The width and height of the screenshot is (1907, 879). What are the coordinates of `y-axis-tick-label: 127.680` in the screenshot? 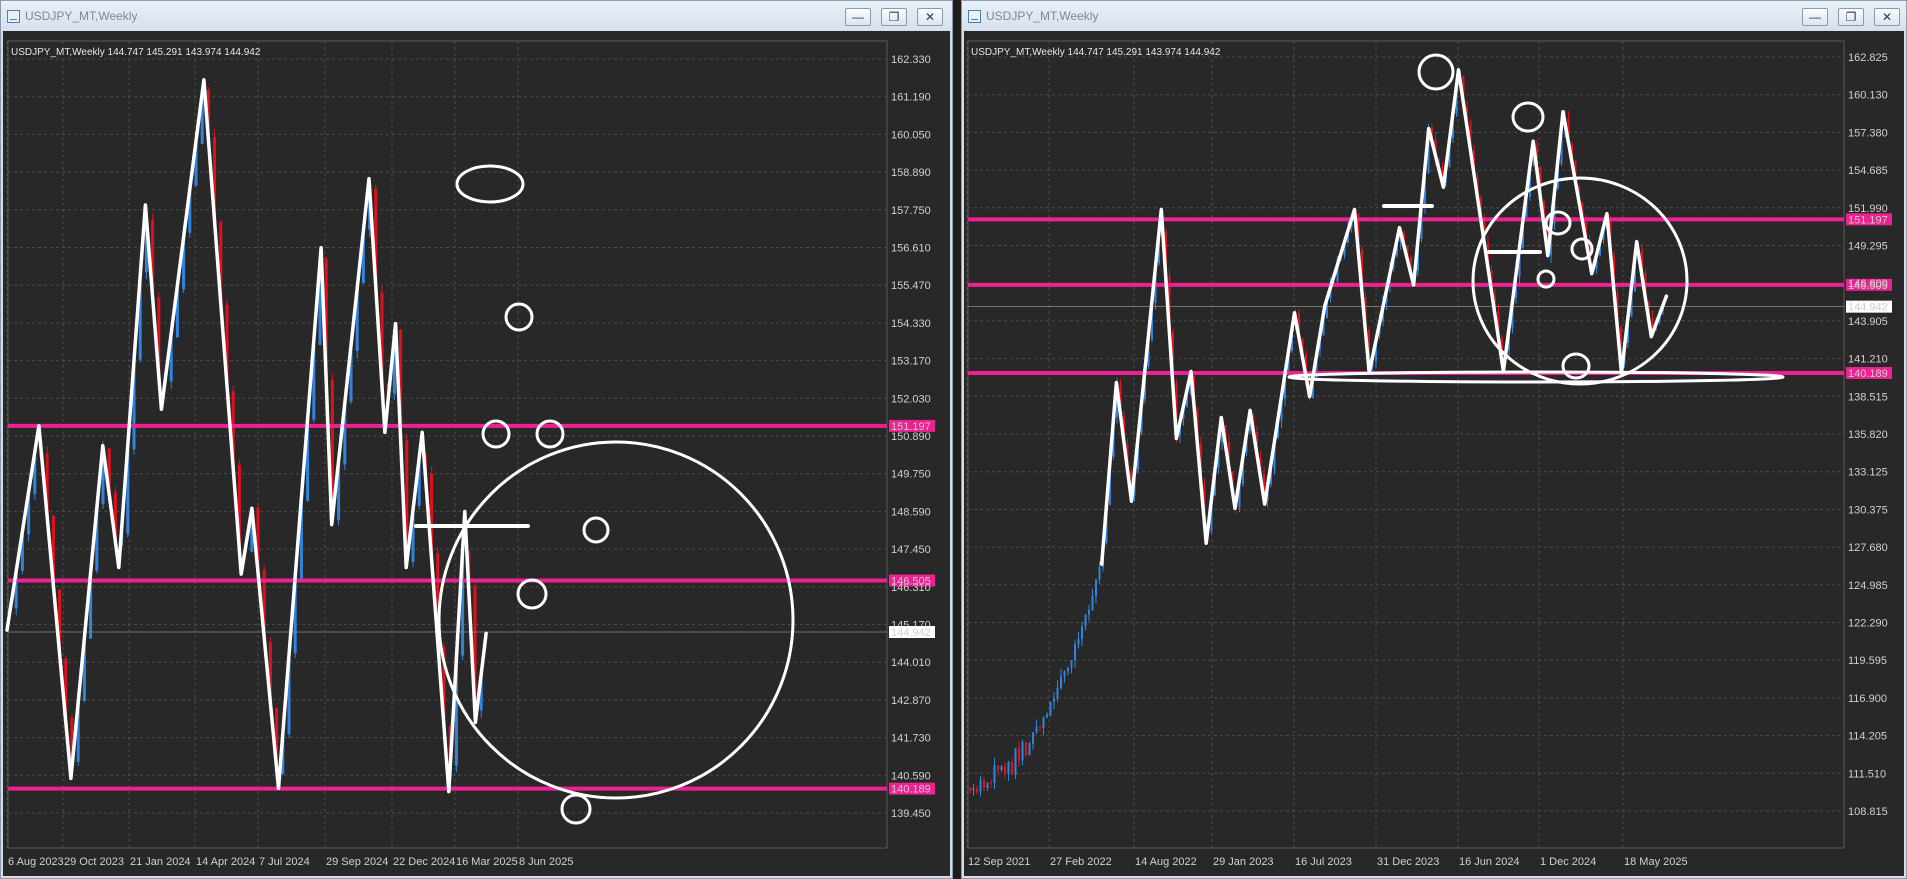 It's located at (1868, 548).